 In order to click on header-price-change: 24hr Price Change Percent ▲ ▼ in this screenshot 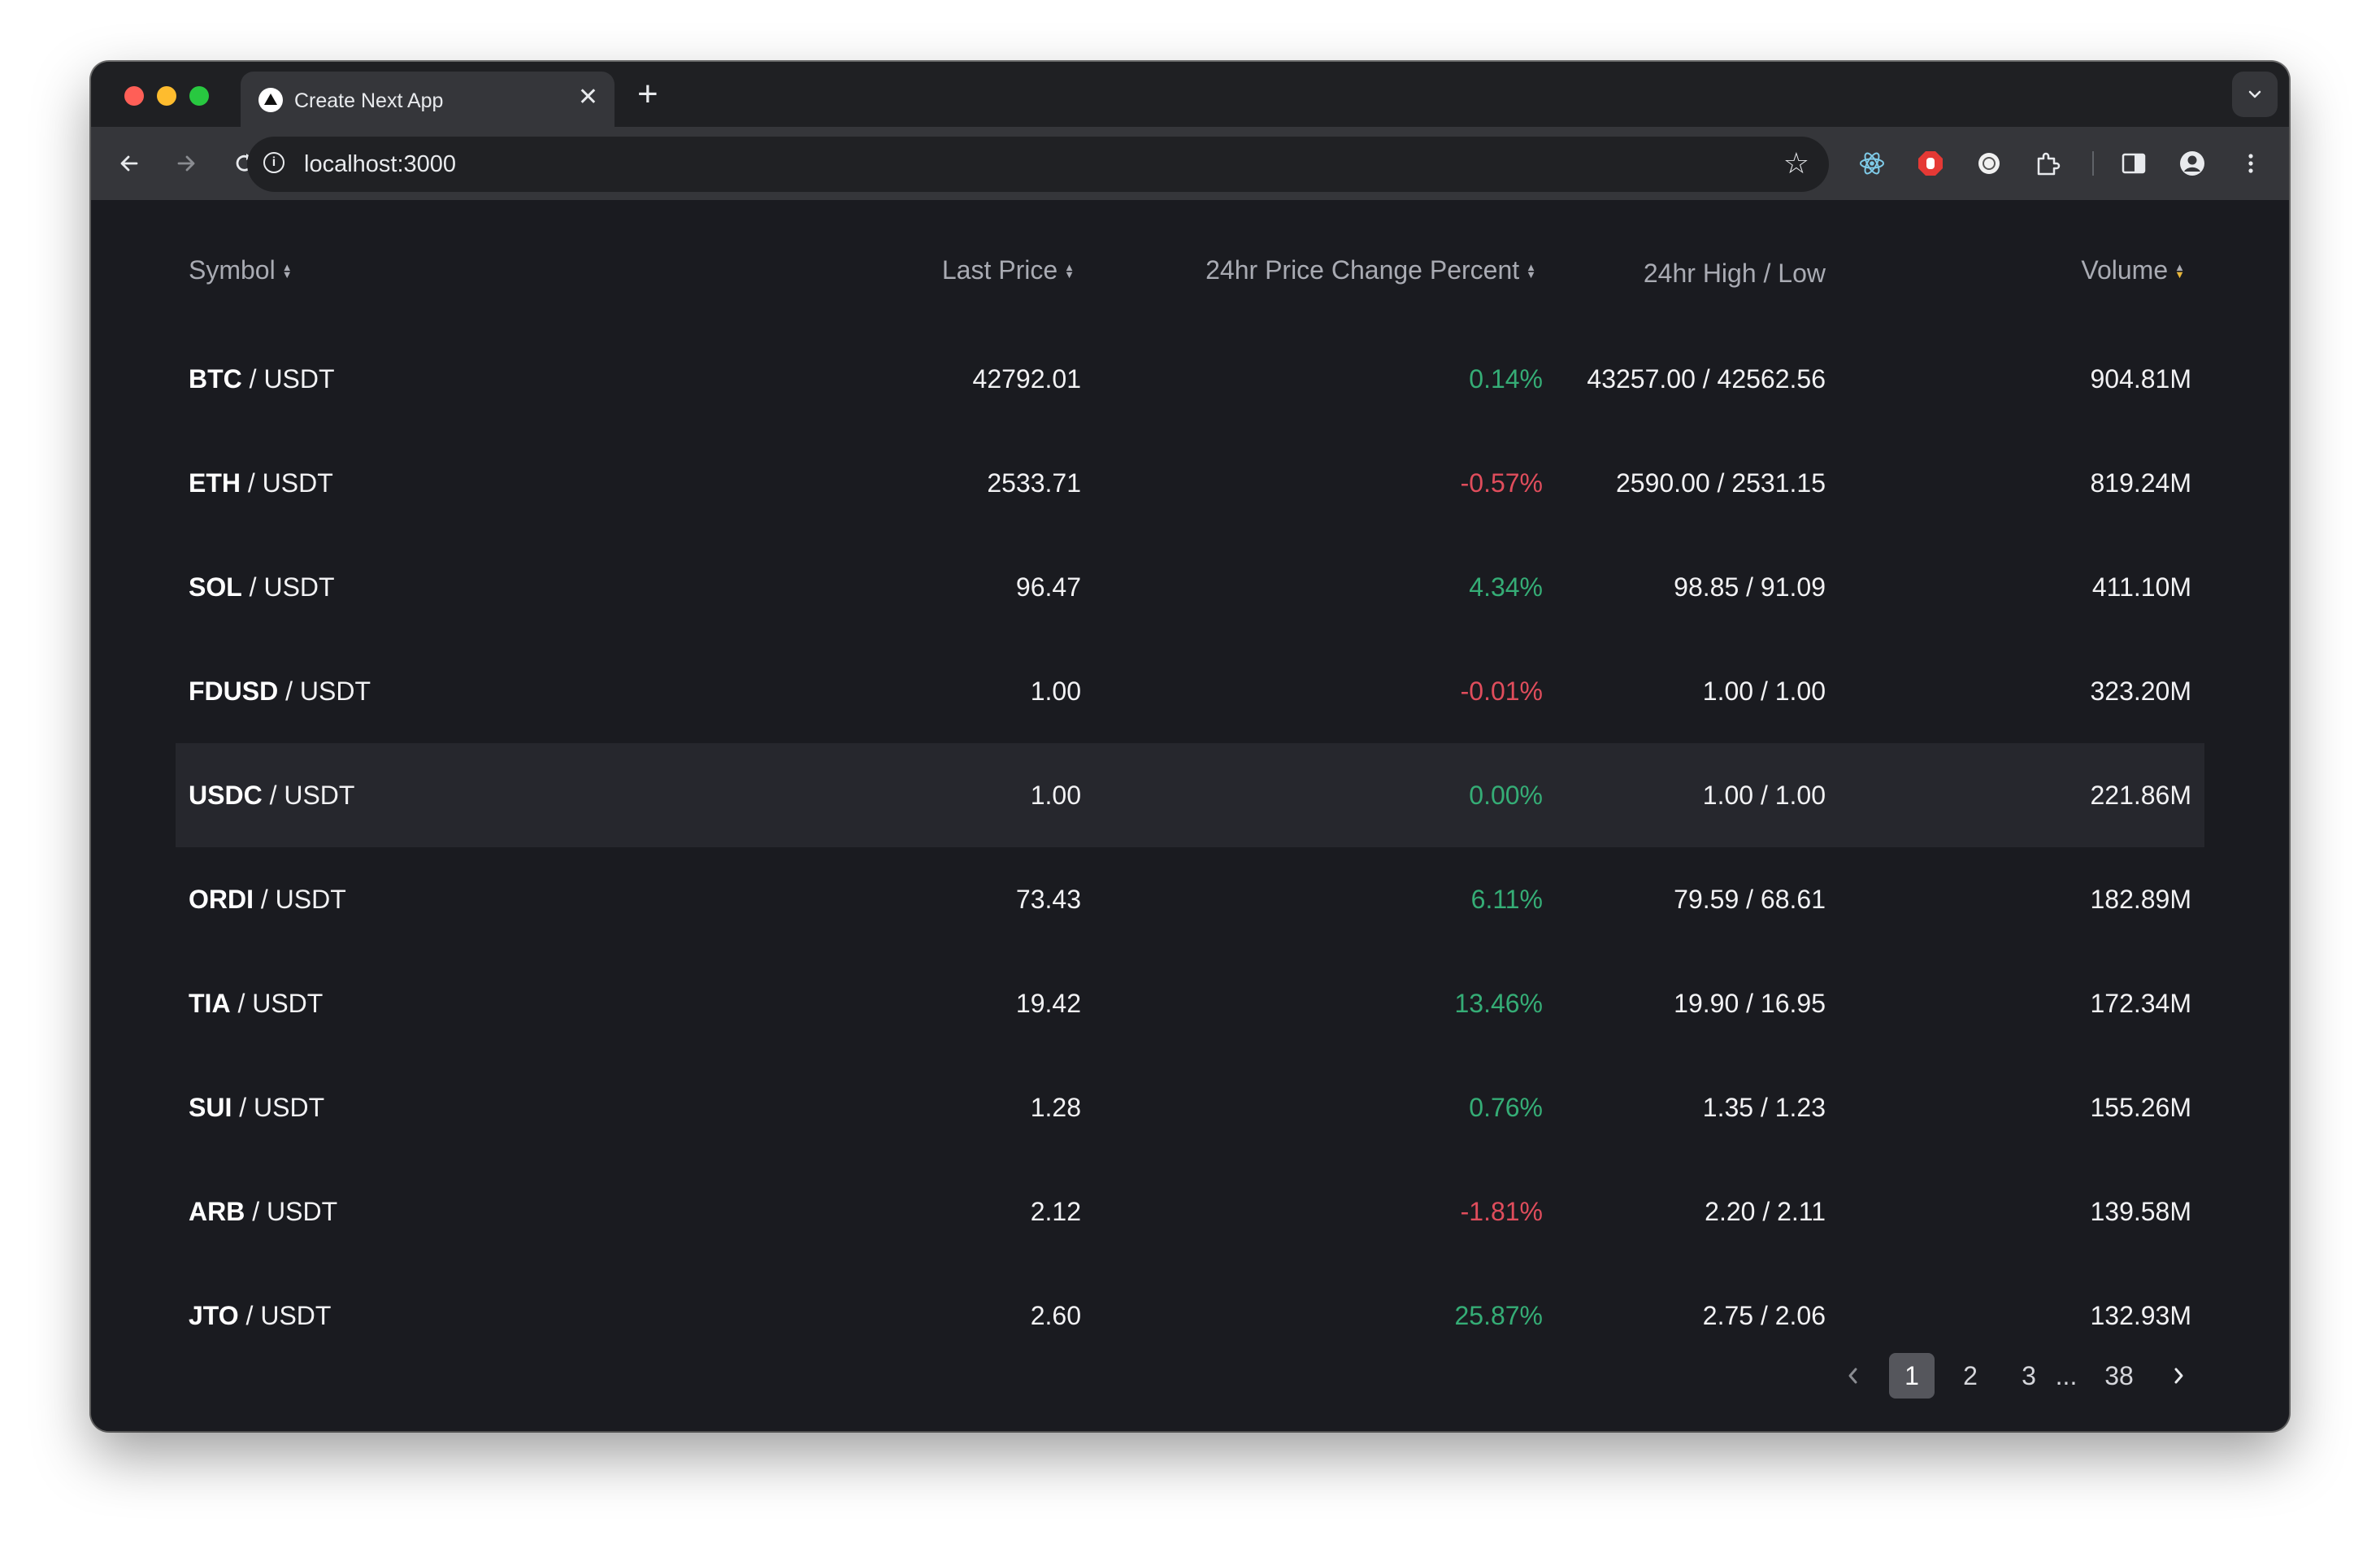, I will do `click(1370, 270)`.